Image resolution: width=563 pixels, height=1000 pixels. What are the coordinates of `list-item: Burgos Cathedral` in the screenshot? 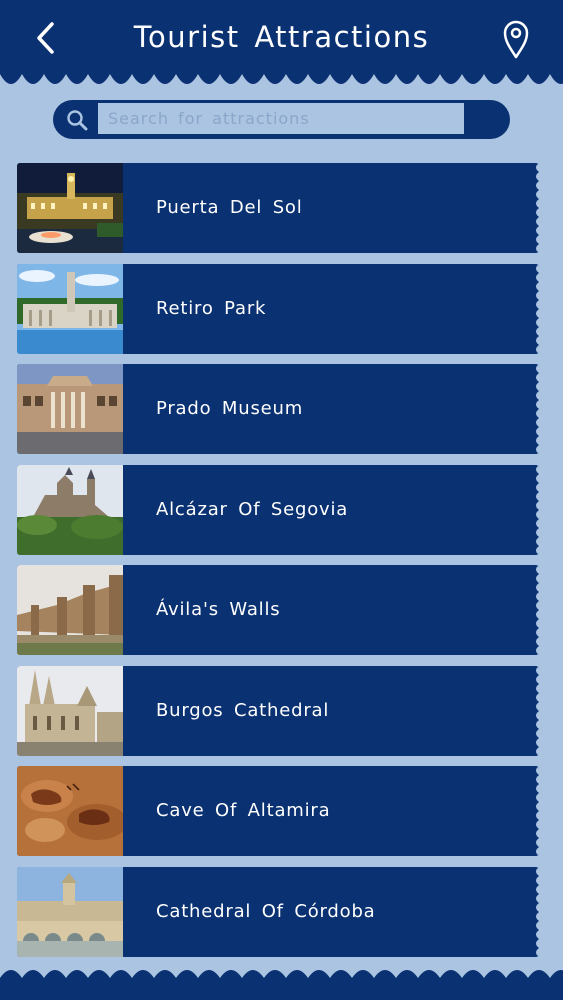 It's located at (278, 710).